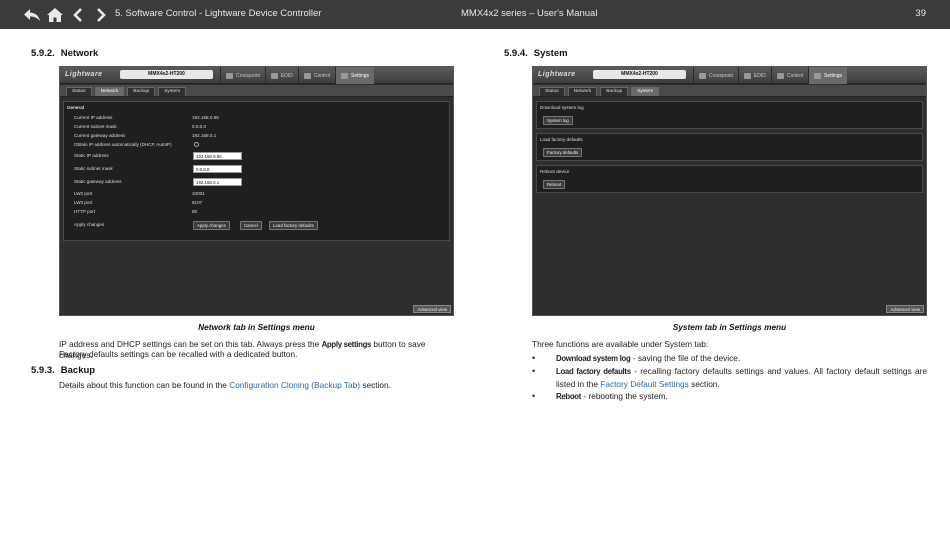  Describe the element at coordinates (759, 75) in the screenshot. I see `menu-label: EDID` at that location.